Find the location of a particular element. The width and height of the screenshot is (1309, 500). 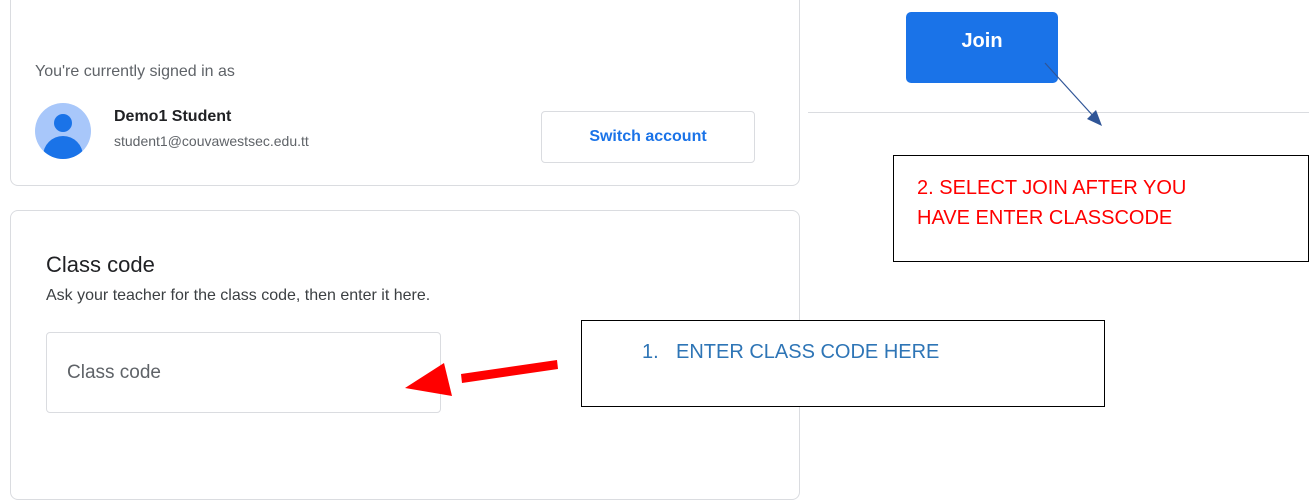

user-name: Demo1 Student is located at coordinates (173, 116).